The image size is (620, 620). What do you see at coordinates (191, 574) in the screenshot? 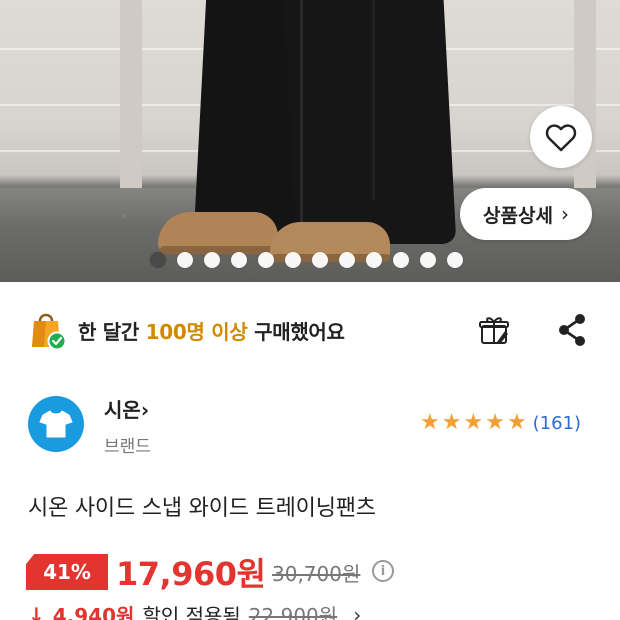
I see `sale-price: 17,960원` at bounding box center [191, 574].